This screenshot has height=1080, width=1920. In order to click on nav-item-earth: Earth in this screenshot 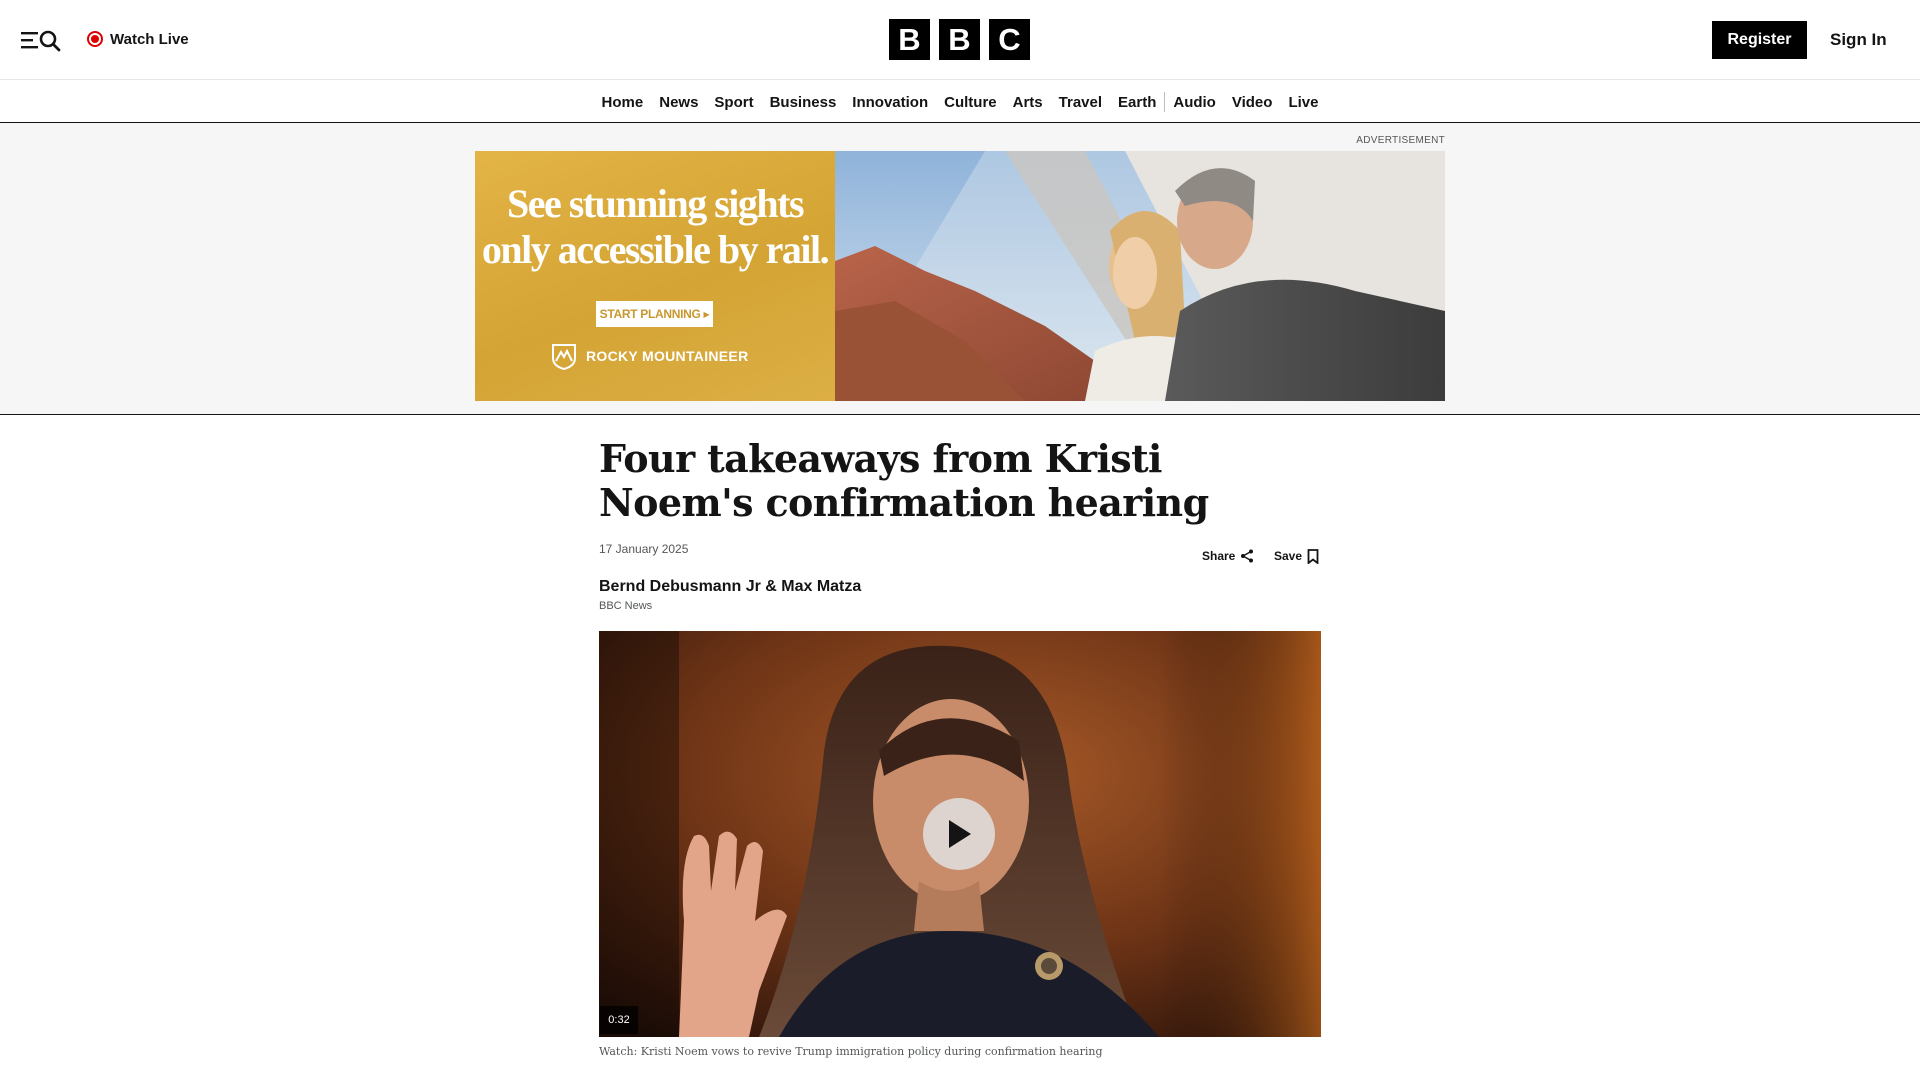, I will do `click(1137, 102)`.